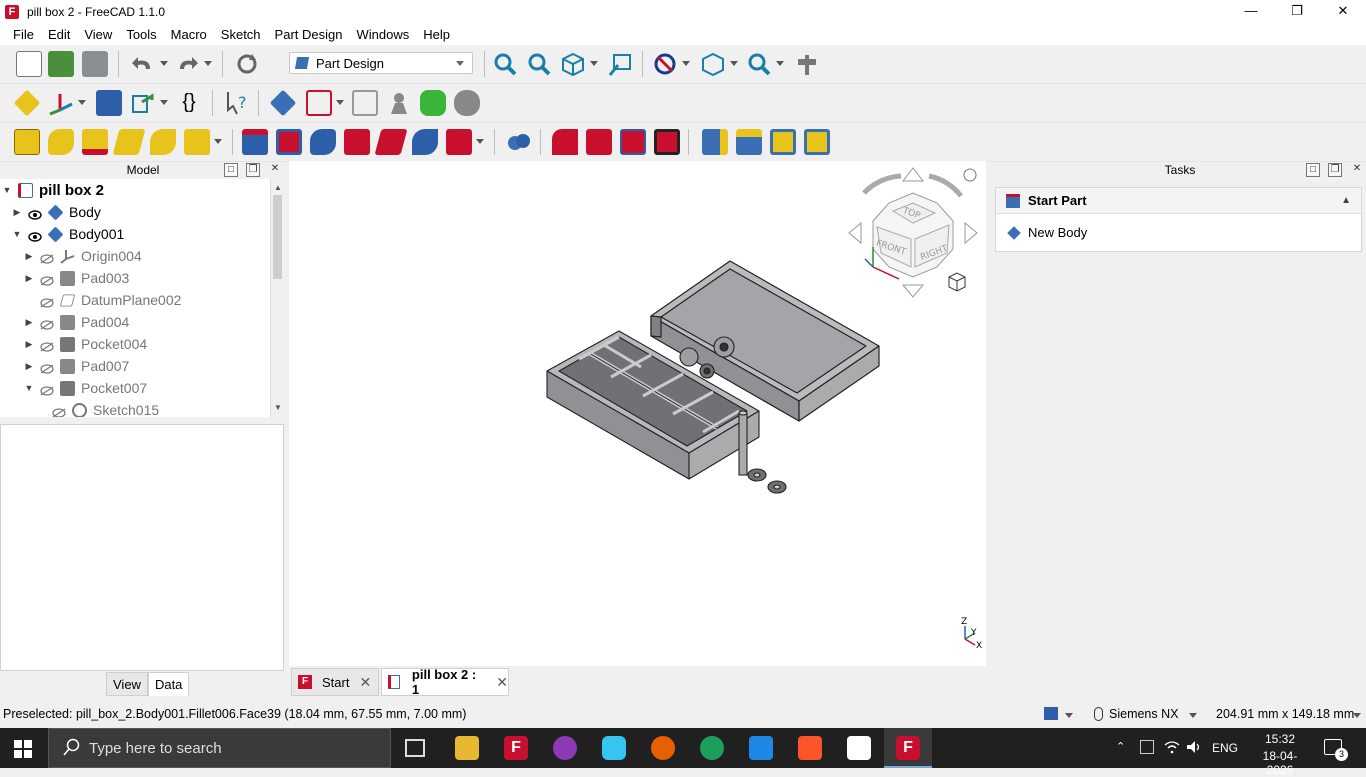 The width and height of the screenshot is (1366, 777). I want to click on standard-views-icon, so click(713, 64).